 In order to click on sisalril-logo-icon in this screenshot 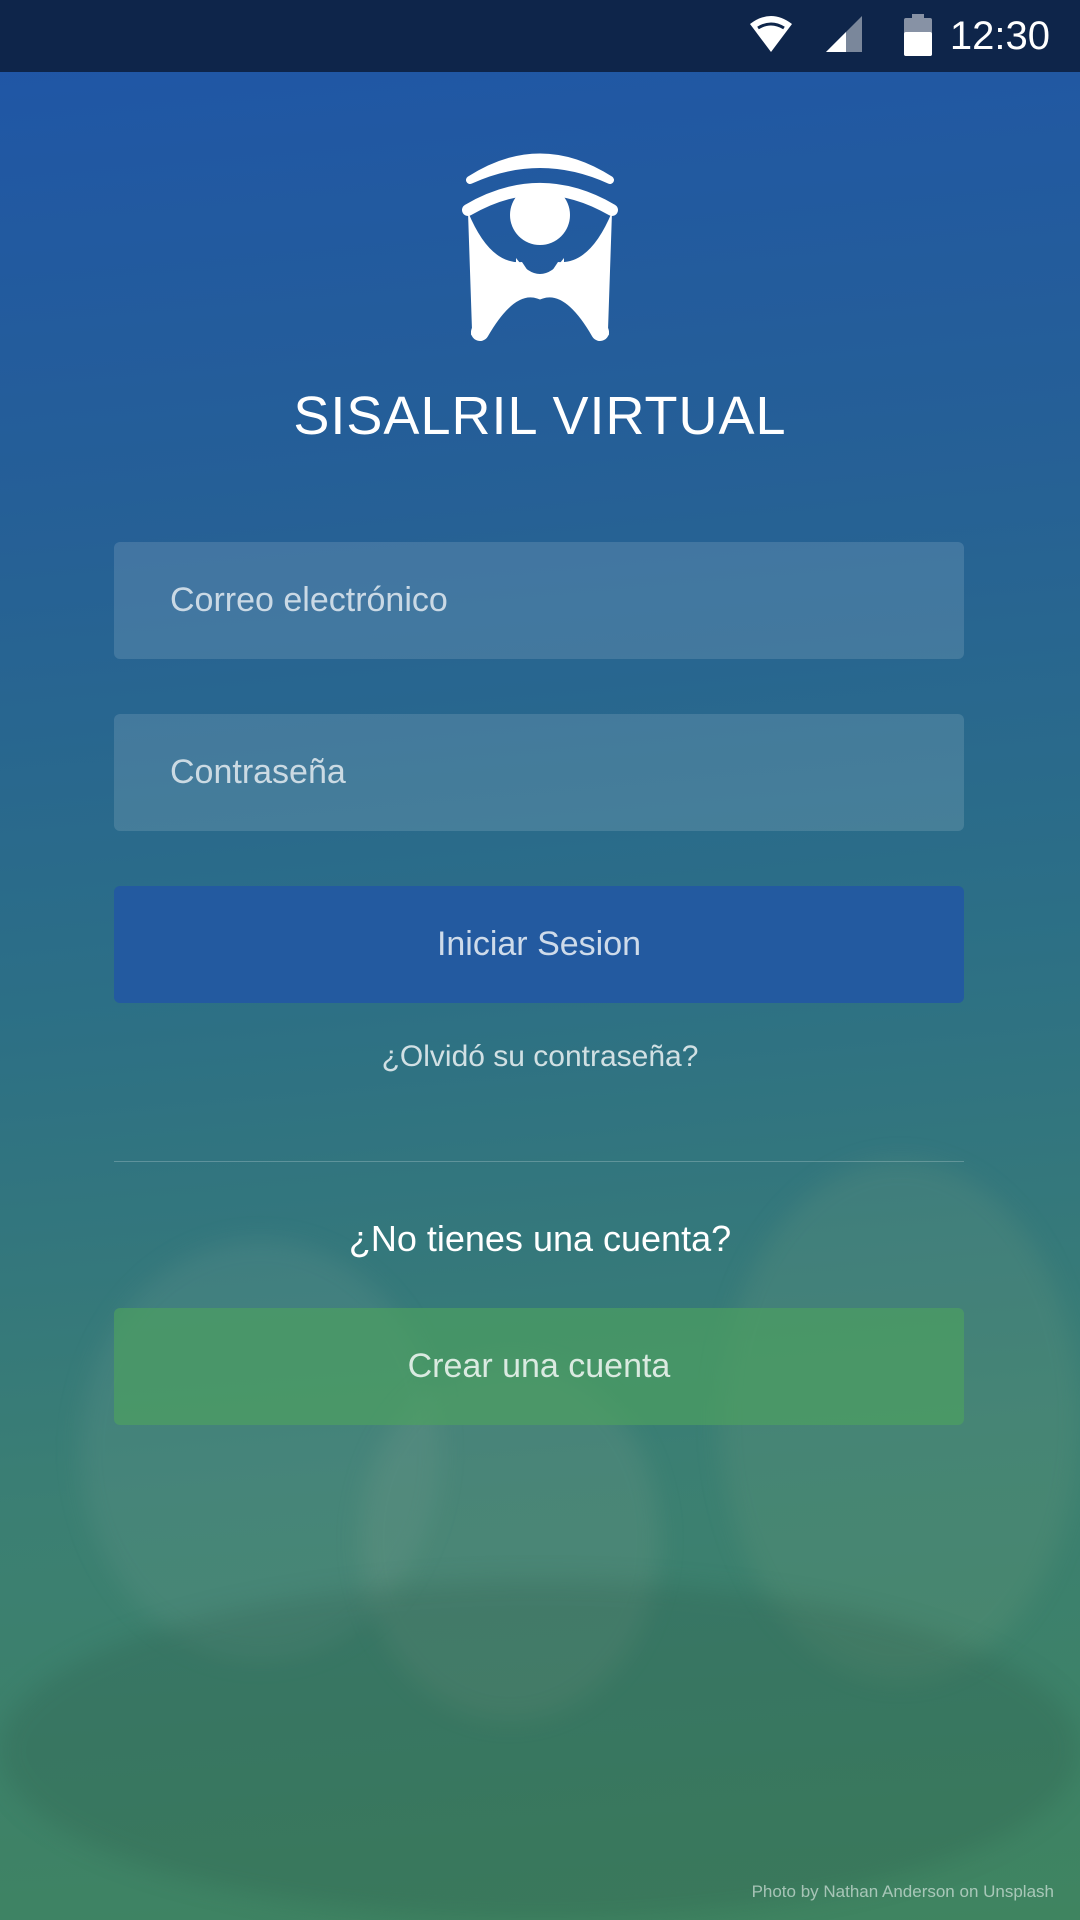, I will do `click(540, 250)`.